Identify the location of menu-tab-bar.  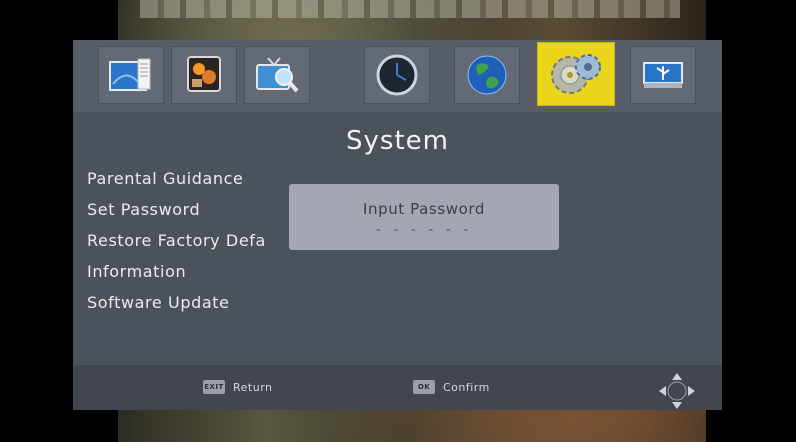
(397, 76).